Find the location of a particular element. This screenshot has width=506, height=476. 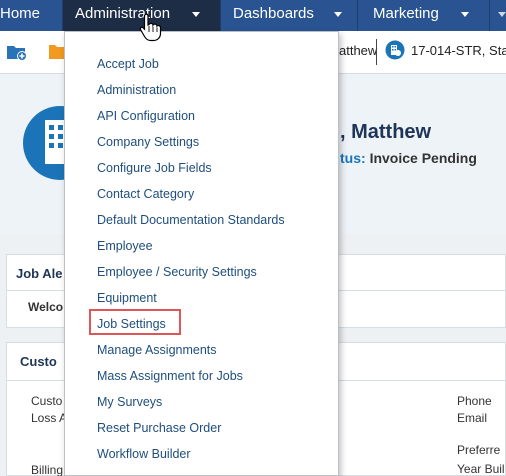

menu-item-administration: Administration is located at coordinates (136, 90).